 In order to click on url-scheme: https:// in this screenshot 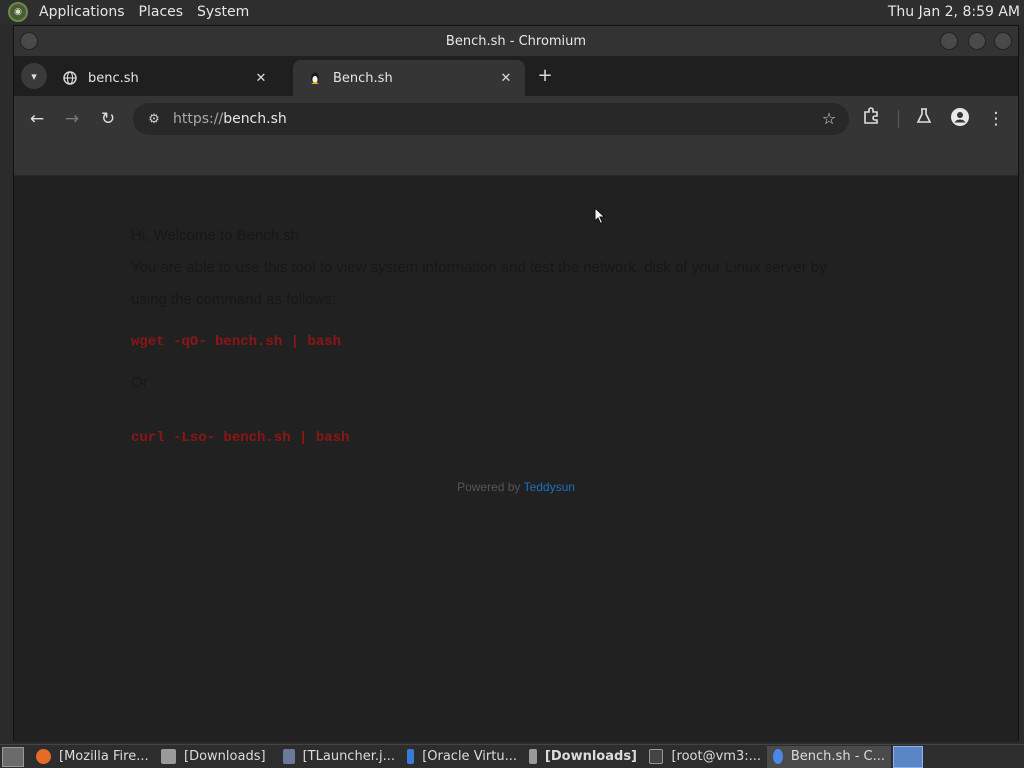, I will do `click(198, 119)`.